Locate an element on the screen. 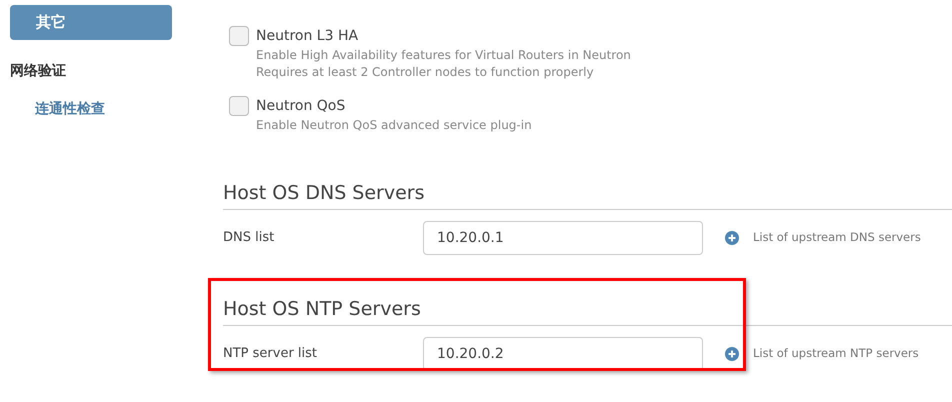 This screenshot has height=402, width=952. sidebar-link: 连通性检查 is located at coordinates (70, 109).